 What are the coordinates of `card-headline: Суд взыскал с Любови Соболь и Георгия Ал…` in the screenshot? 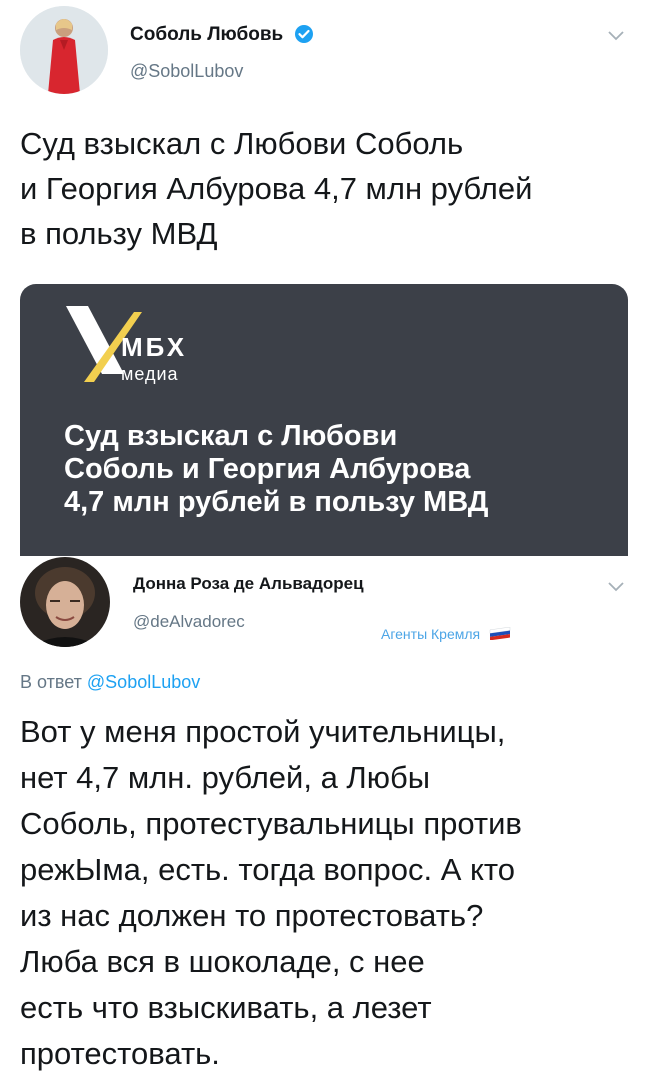 It's located at (334, 469).